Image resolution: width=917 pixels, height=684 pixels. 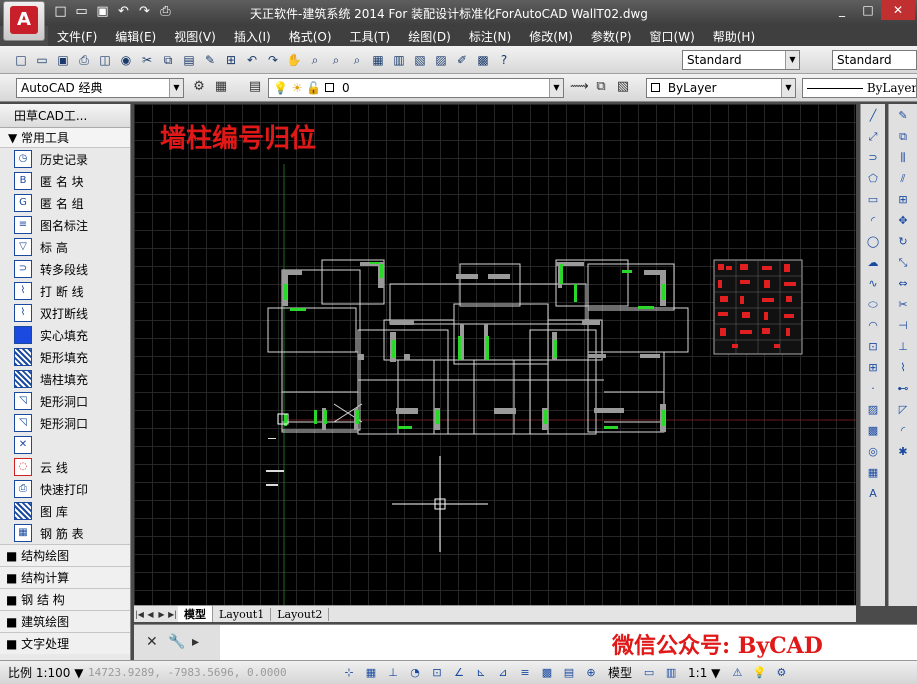 I want to click on calculator-icon: ▩, so click(x=483, y=60).